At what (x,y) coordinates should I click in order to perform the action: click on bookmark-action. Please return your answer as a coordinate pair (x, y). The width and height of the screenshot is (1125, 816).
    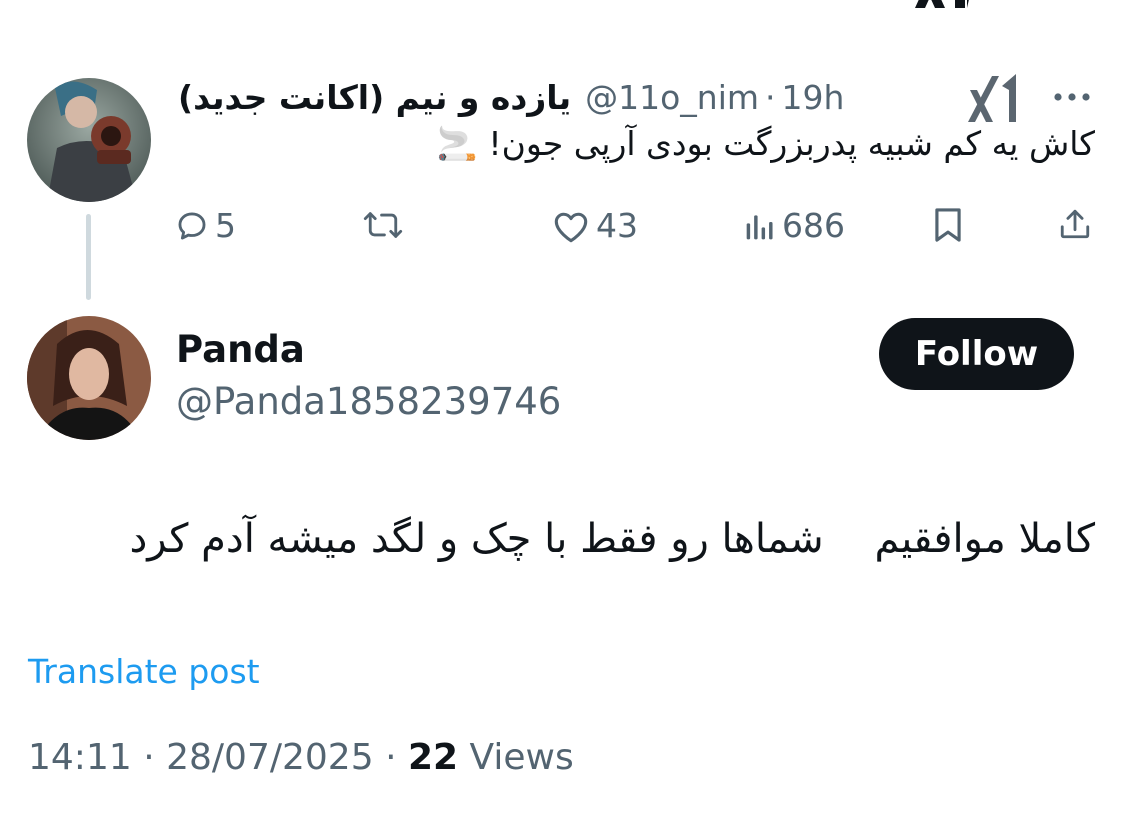
    Looking at the image, I should click on (948, 225).